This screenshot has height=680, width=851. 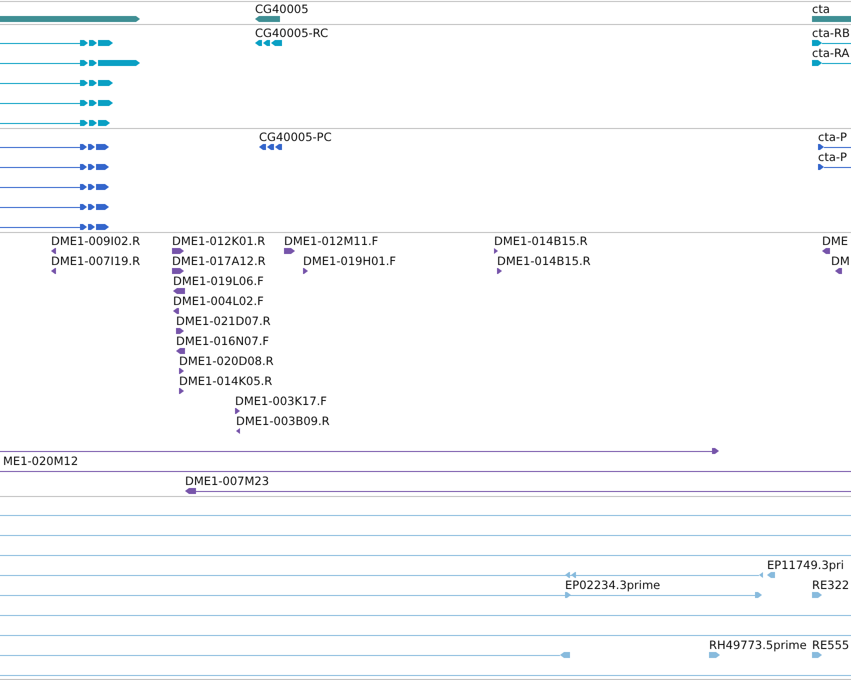 What do you see at coordinates (283, 421) in the screenshot?
I see `feature-label: DME1-003B09.R` at bounding box center [283, 421].